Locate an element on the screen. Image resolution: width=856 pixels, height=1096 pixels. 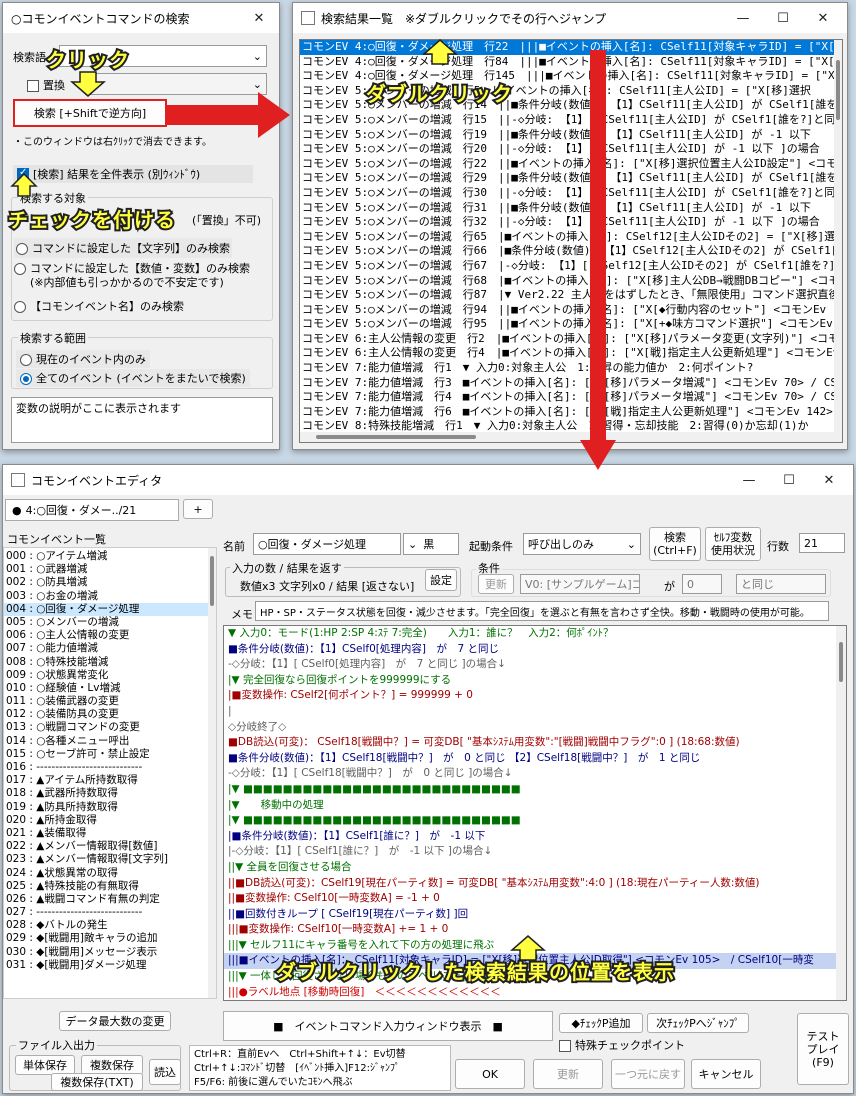
save-multi-button: 複数保存 is located at coordinates (112, 1065).